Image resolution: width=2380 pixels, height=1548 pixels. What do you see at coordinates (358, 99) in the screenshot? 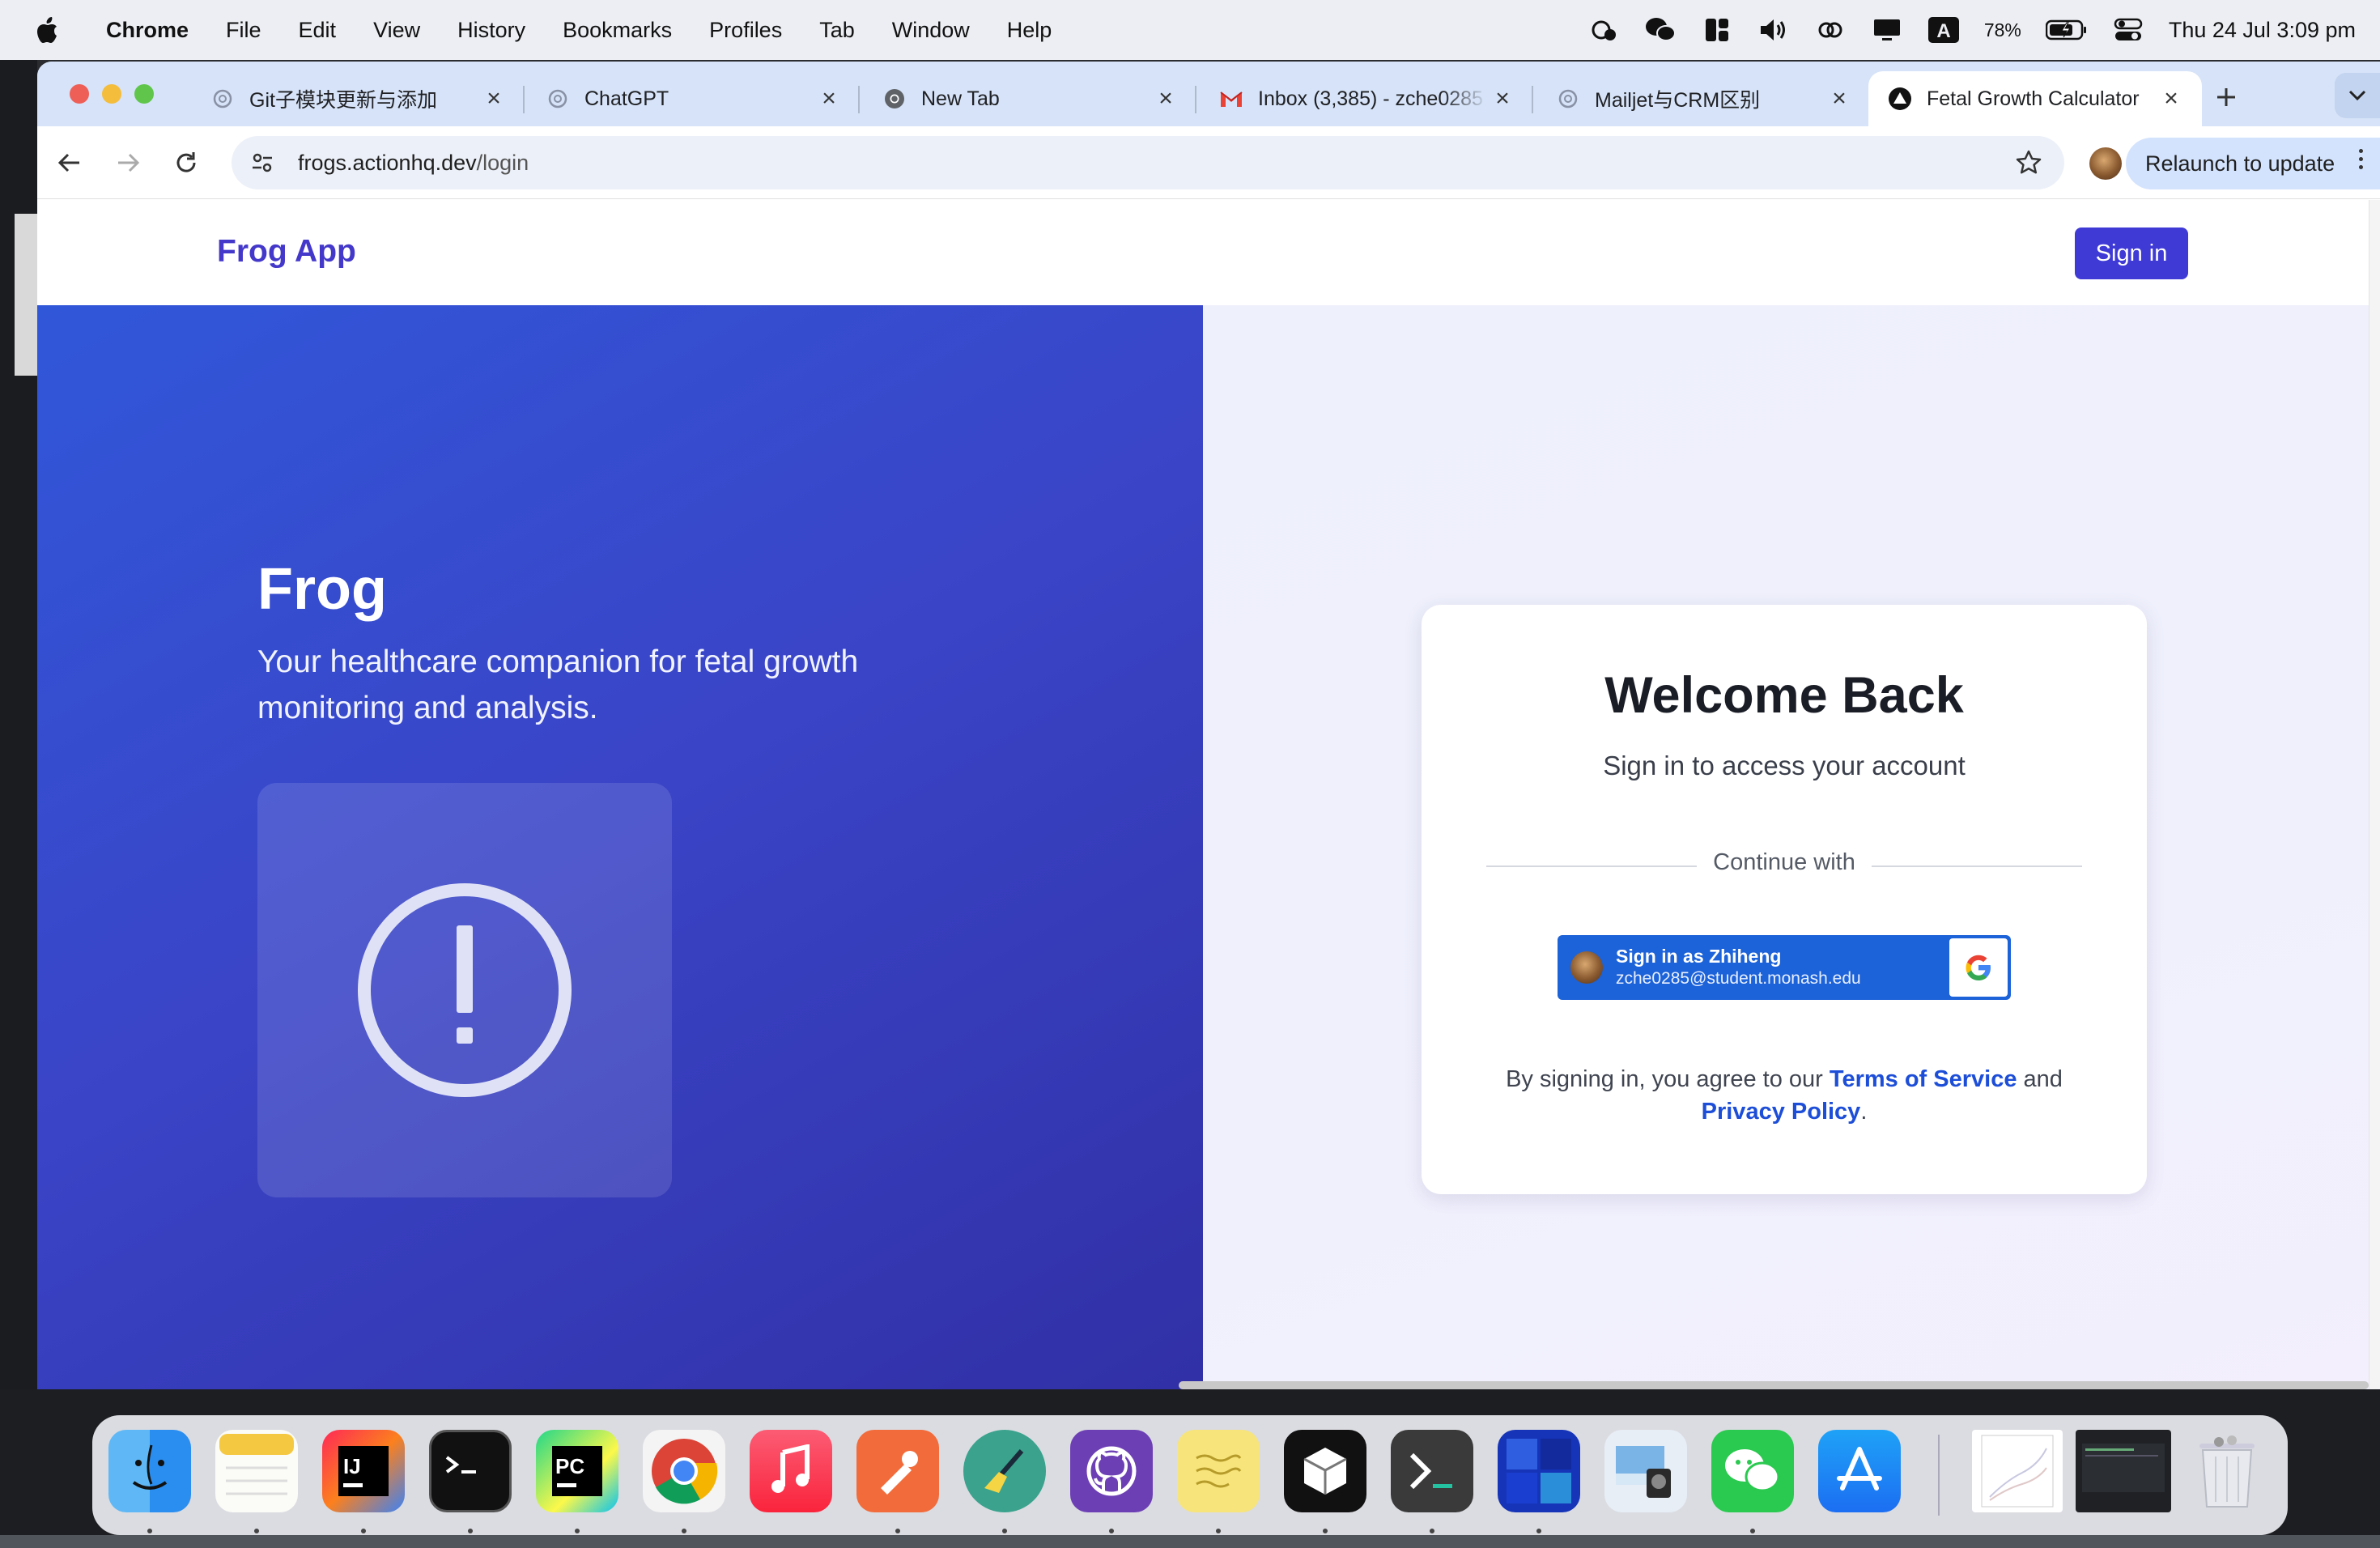
I see `tab-git-submodule: Git子模块更新与添加 ×` at bounding box center [358, 99].